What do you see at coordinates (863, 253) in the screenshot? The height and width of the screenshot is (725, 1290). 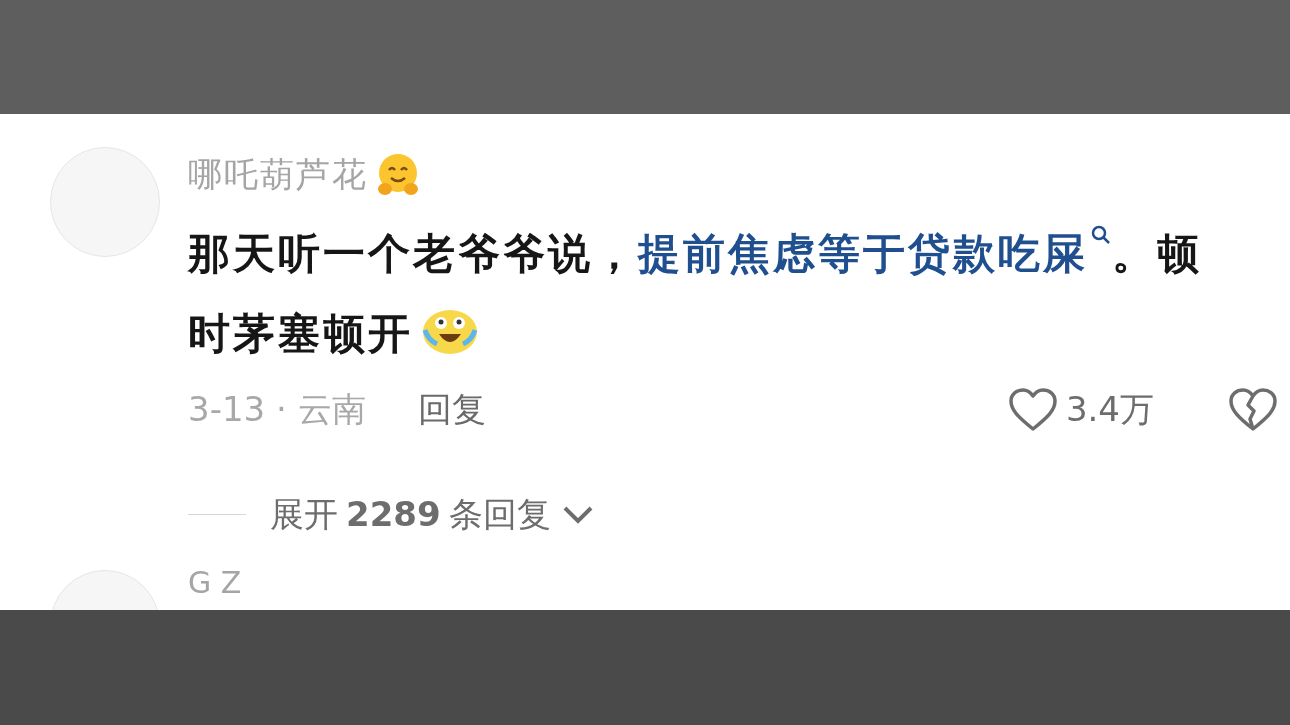 I see `search-link: 提前焦虑等于贷款吃屎` at bounding box center [863, 253].